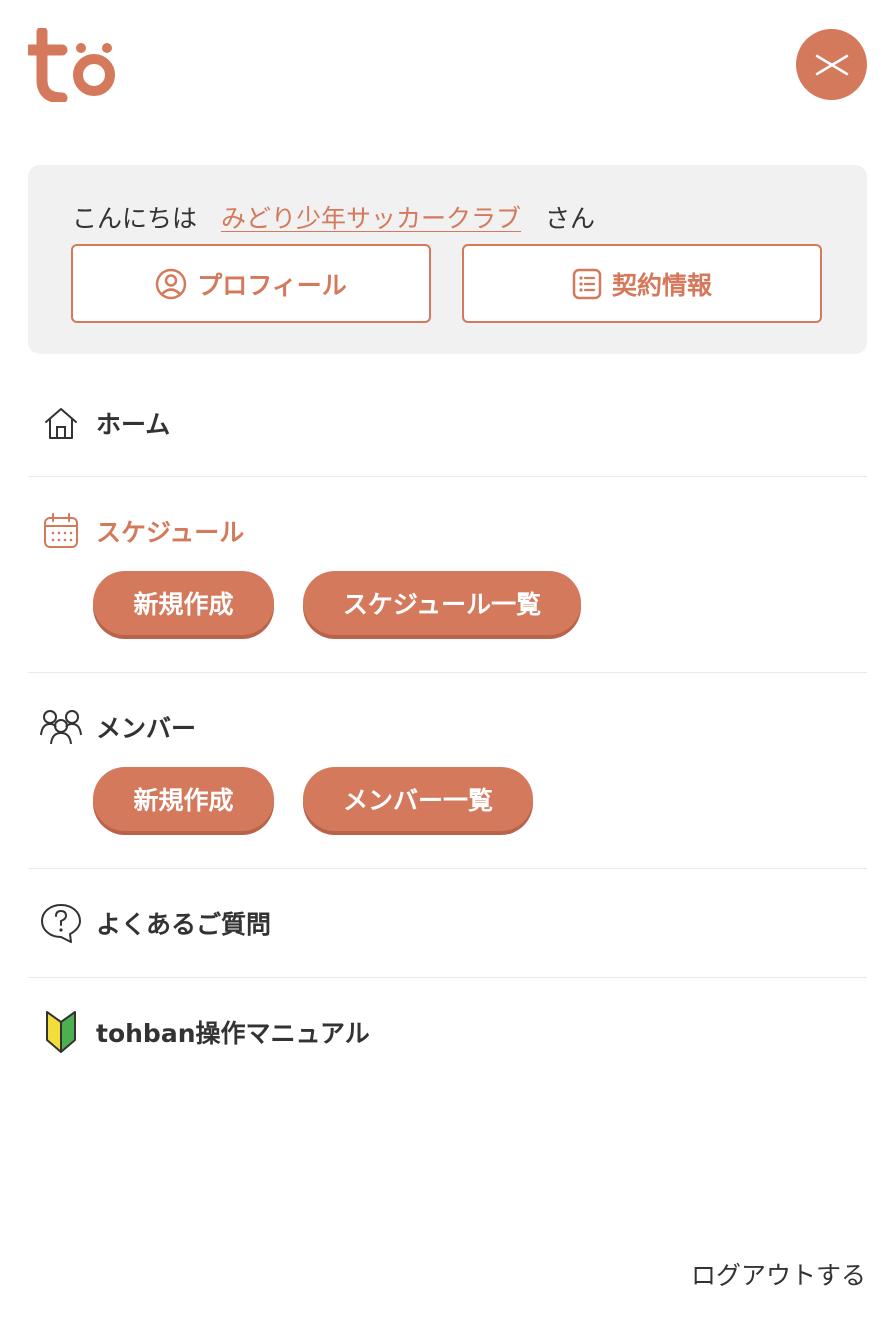 The height and width of the screenshot is (1342, 896). I want to click on menu-item-schedule-label: スケジュール, so click(170, 532).